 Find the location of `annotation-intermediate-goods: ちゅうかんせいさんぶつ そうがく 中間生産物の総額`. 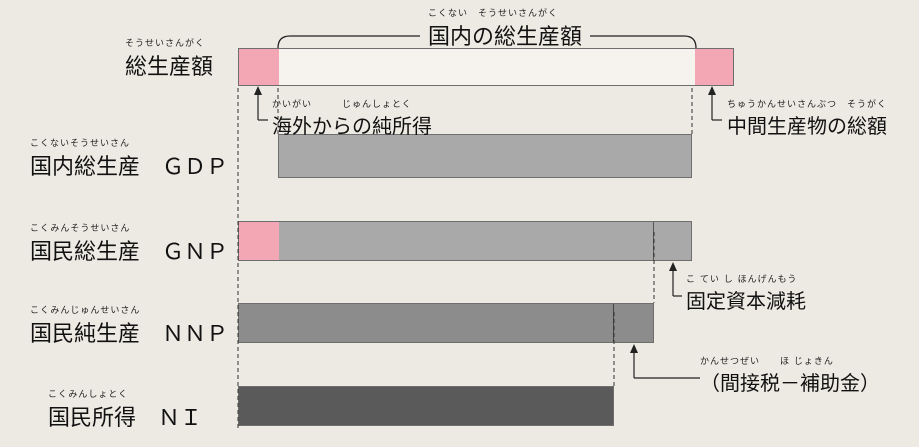

annotation-intermediate-goods: ちゅうかんせいさんぶつ そうがく 中間生産物の総額 is located at coordinates (807, 119).